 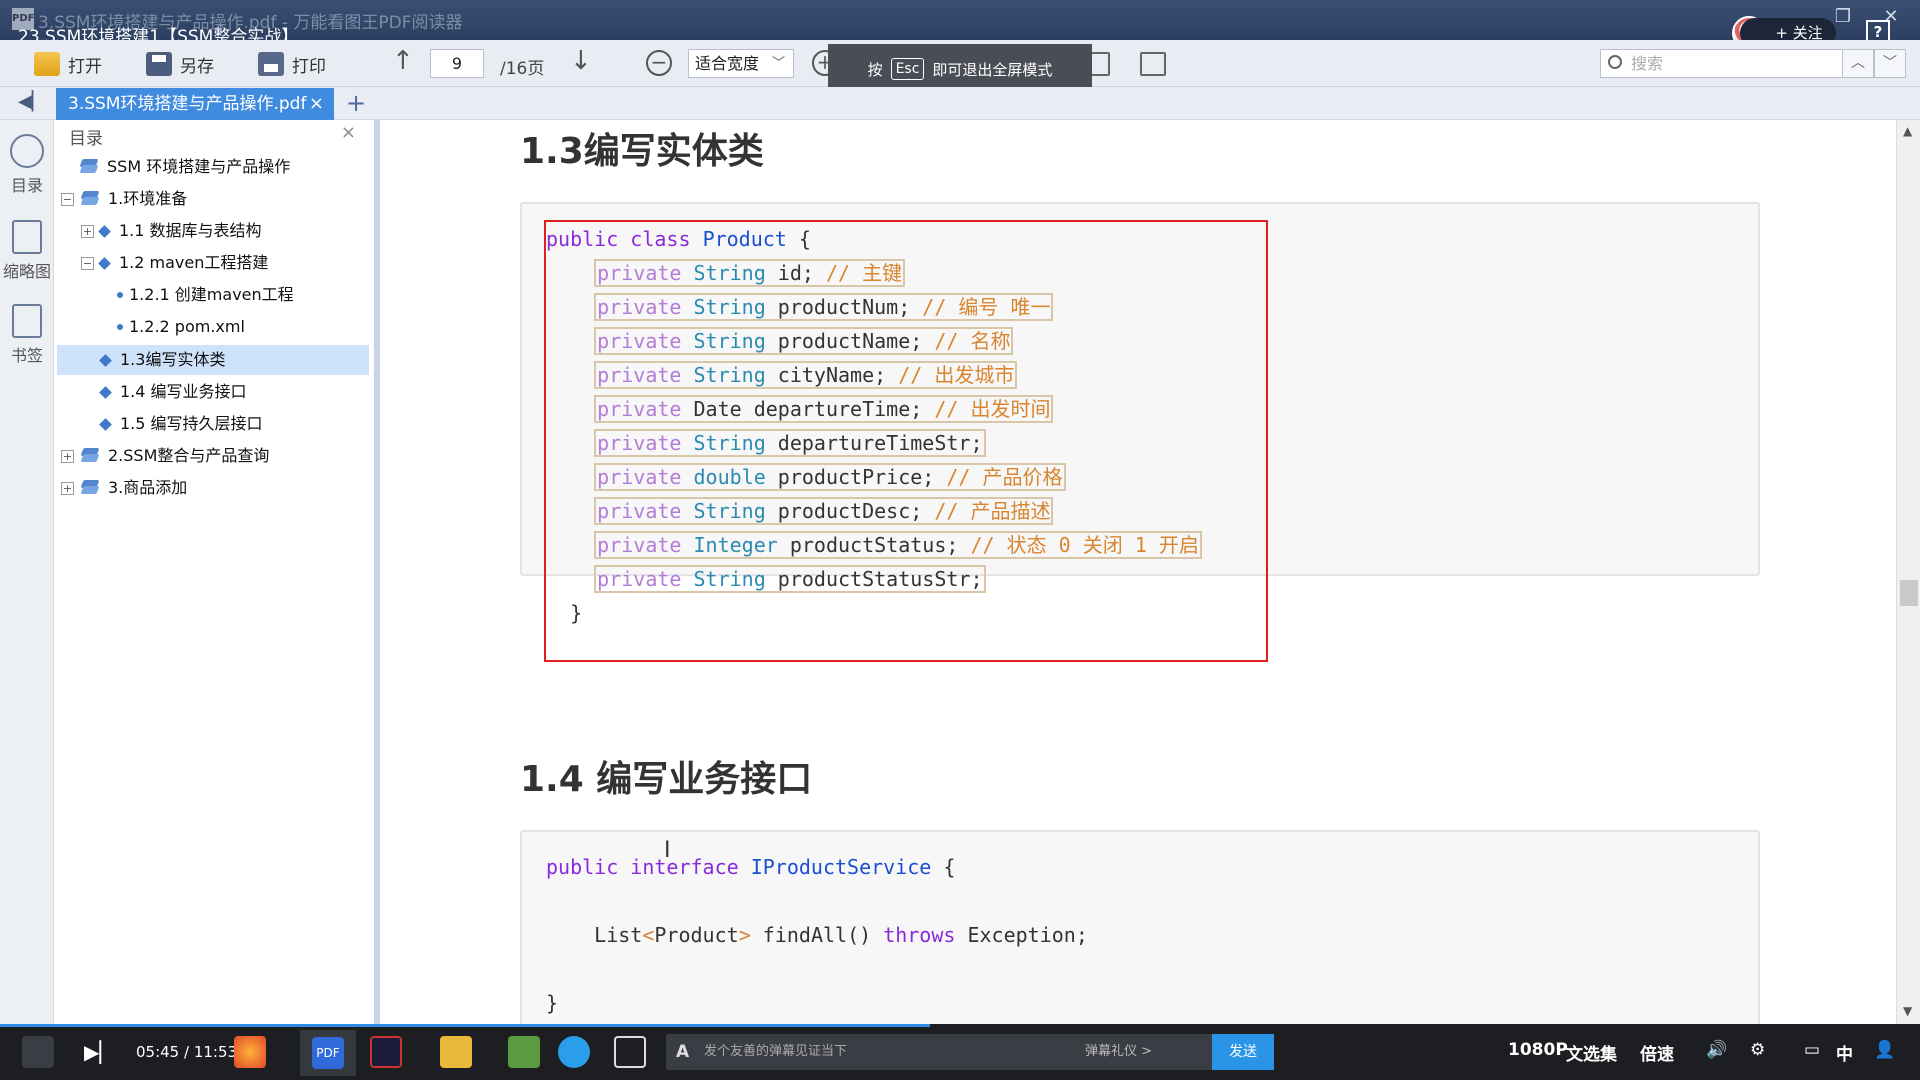 I want to click on fullscreen-icon, so click(x=1153, y=64).